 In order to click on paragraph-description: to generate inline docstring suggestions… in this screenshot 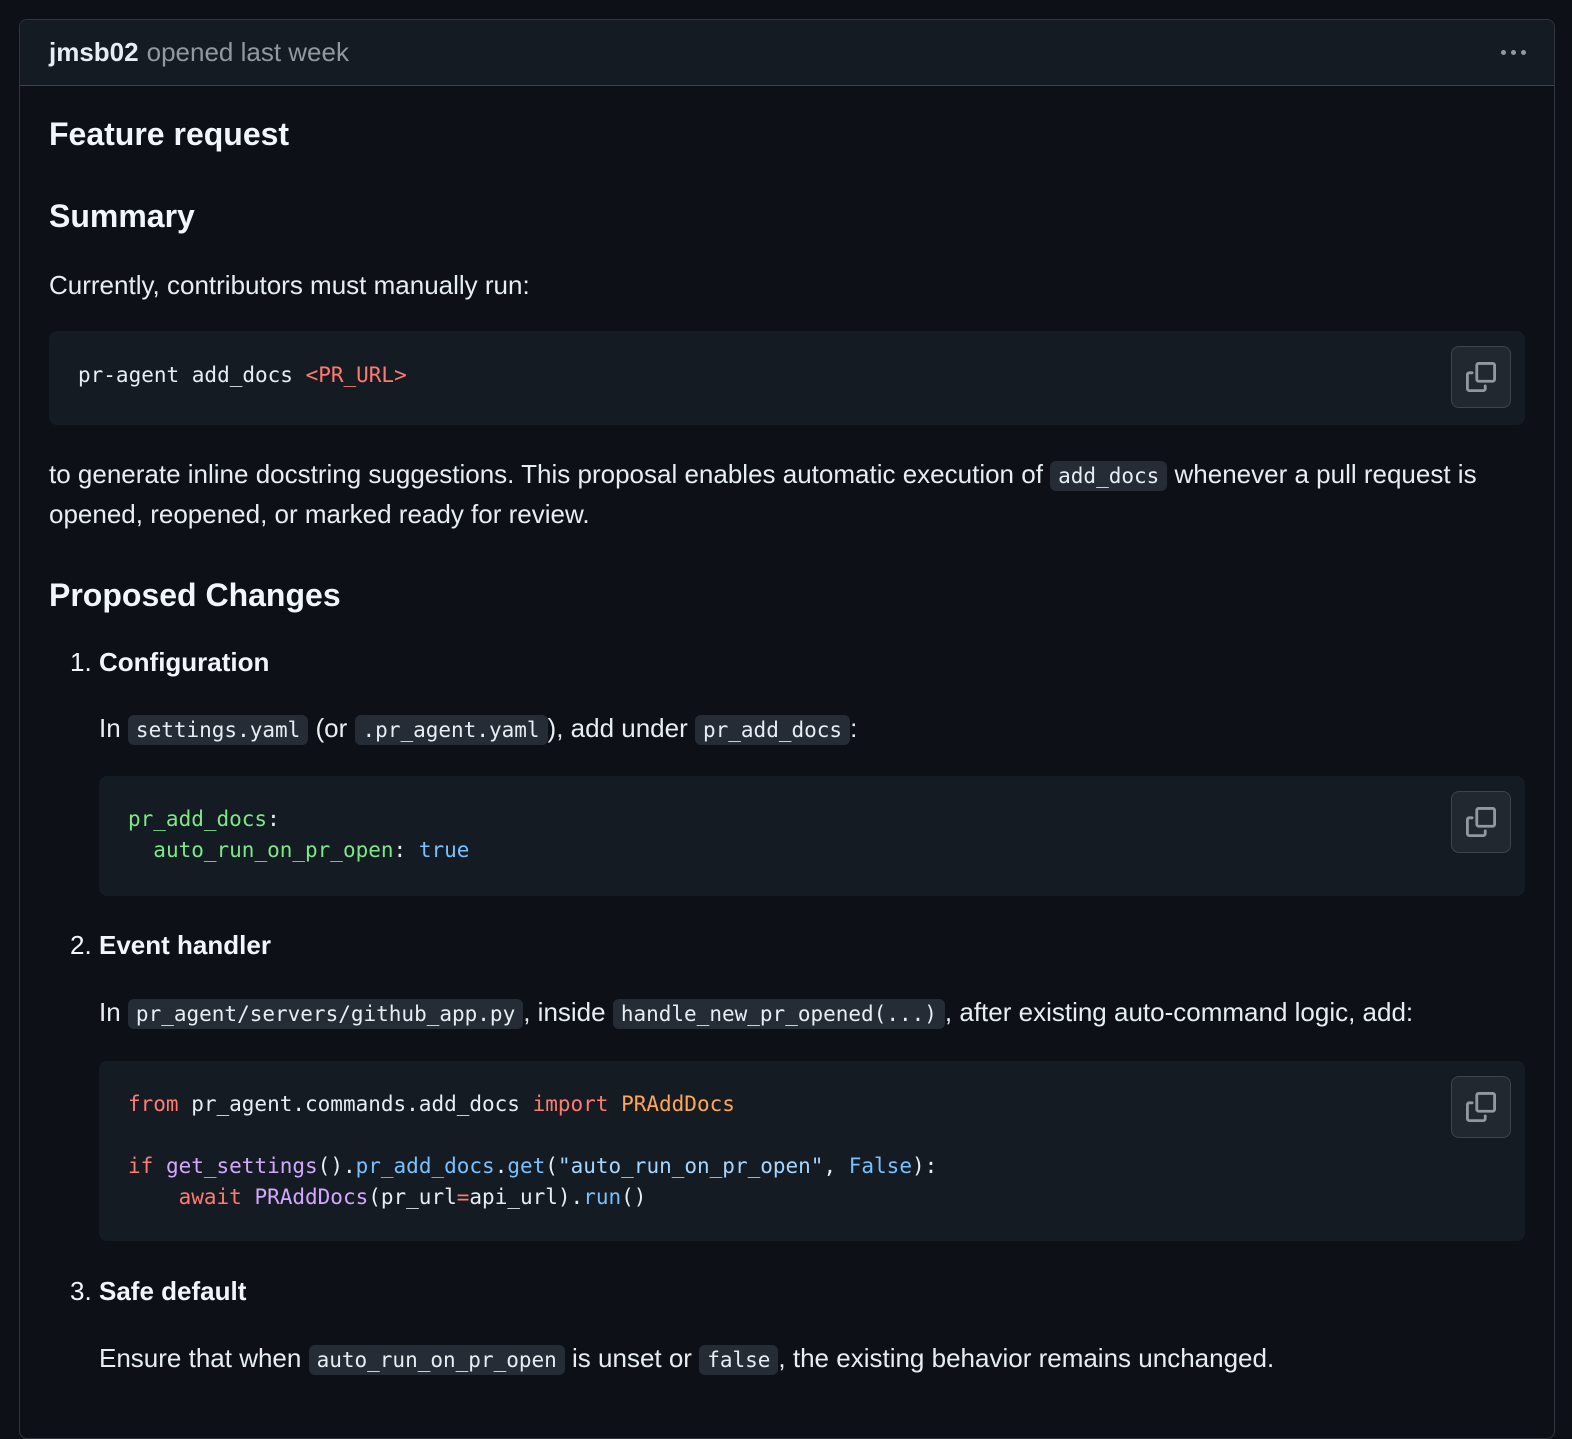, I will do `click(763, 494)`.